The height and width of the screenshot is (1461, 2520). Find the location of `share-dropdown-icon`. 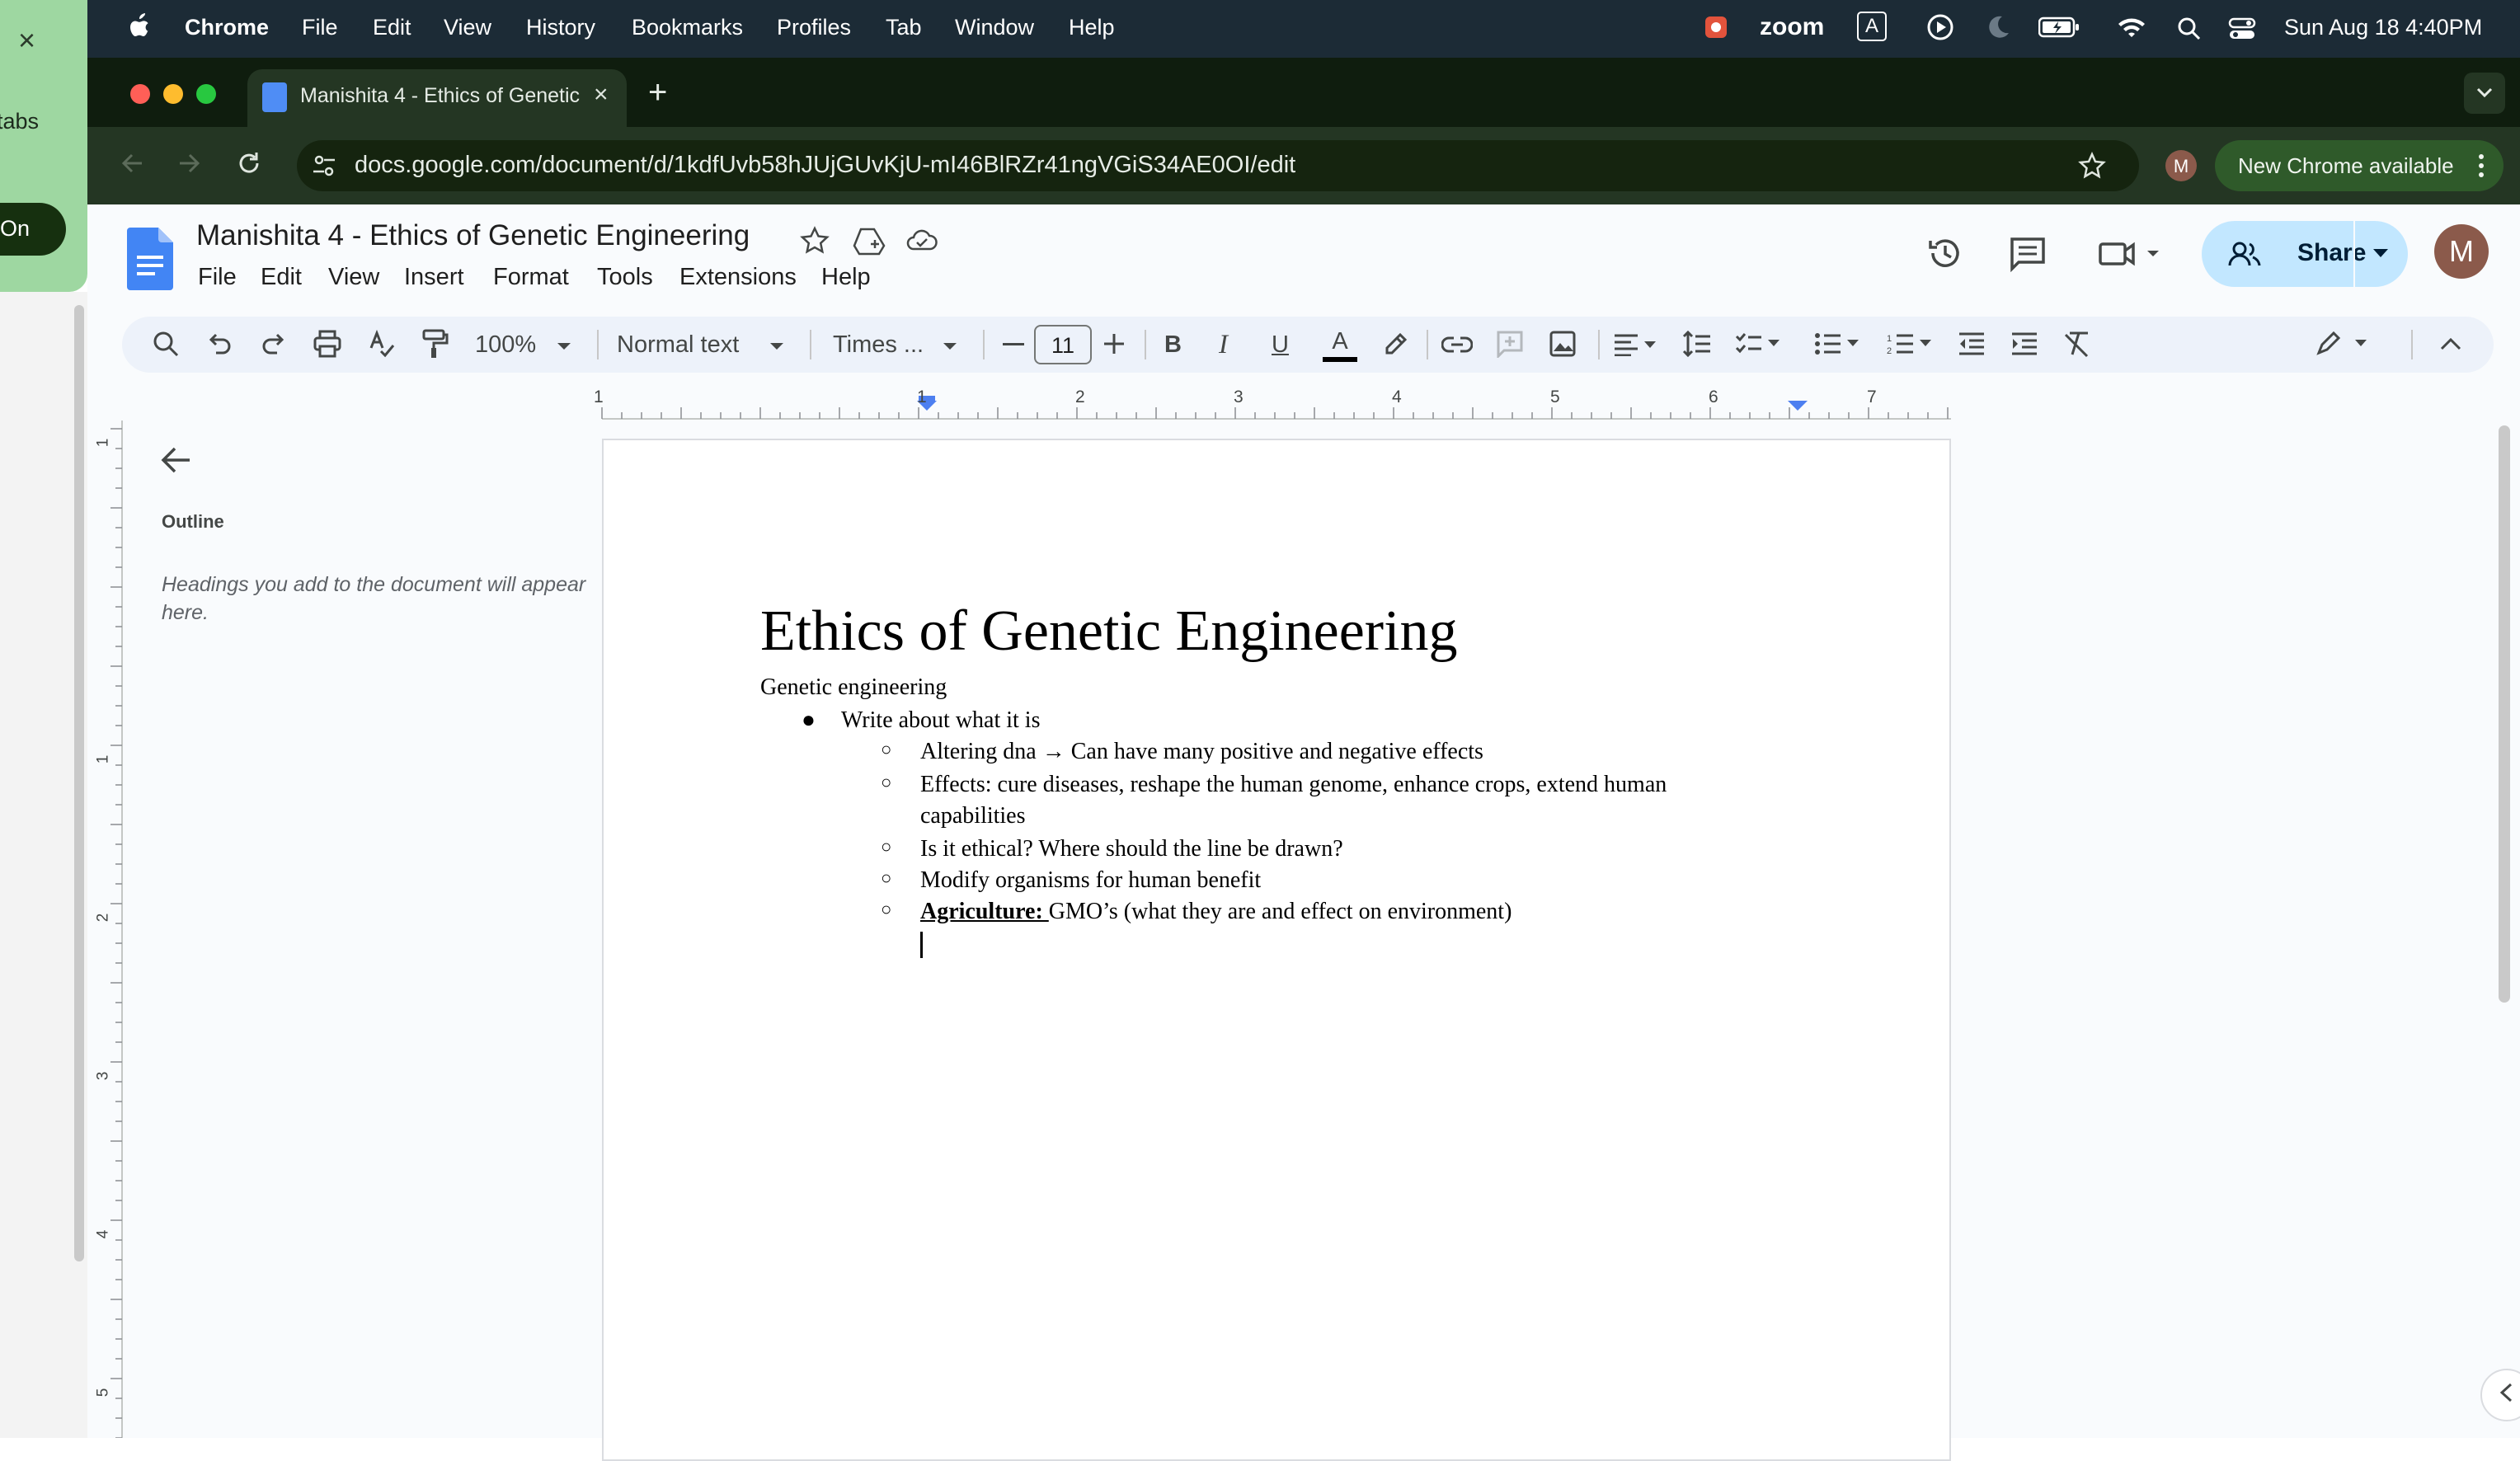

share-dropdown-icon is located at coordinates (2381, 253).